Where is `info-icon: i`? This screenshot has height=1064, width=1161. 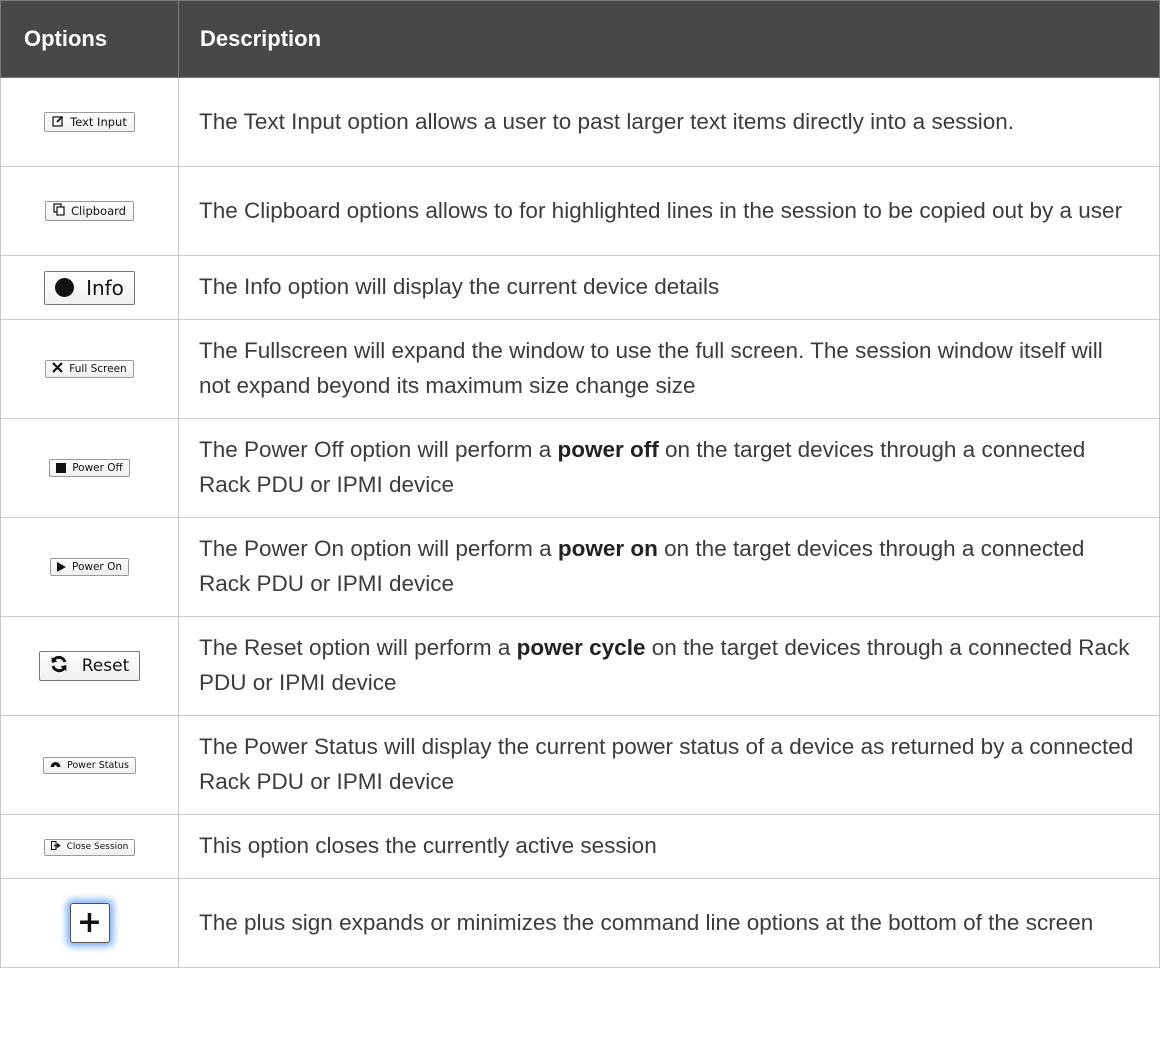
info-icon: i is located at coordinates (65, 287).